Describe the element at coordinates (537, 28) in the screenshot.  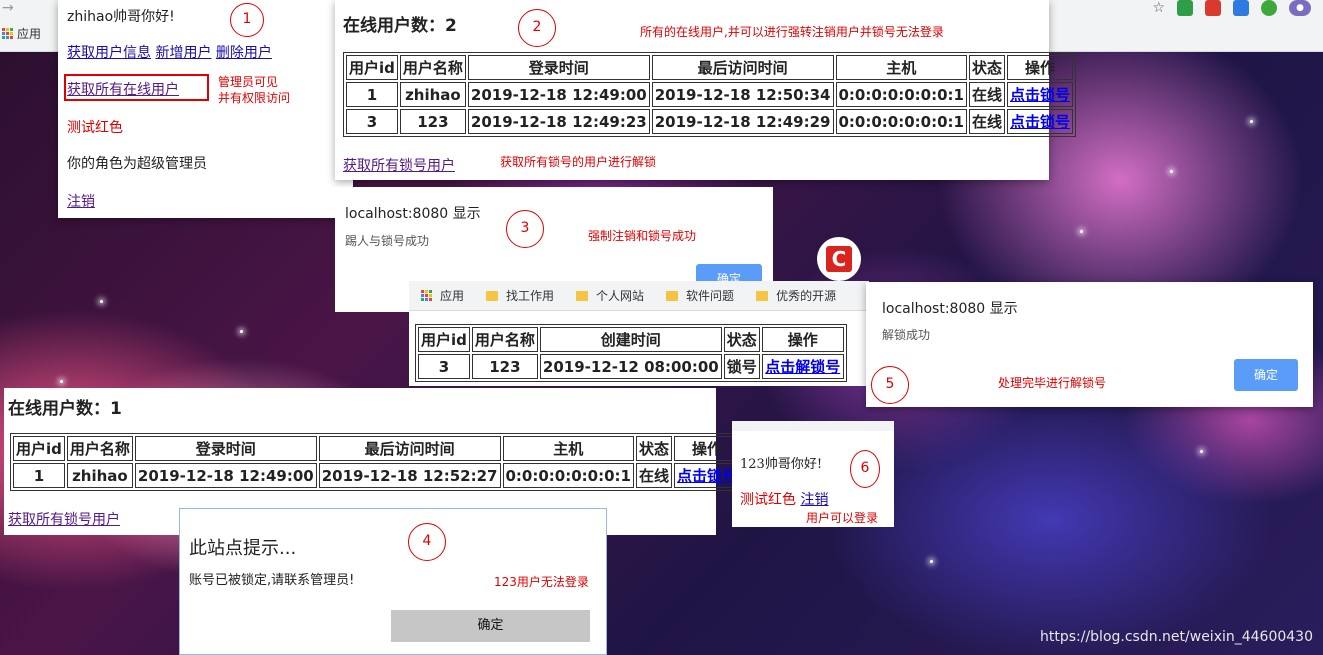
I see `step-badge-2: 2` at that location.